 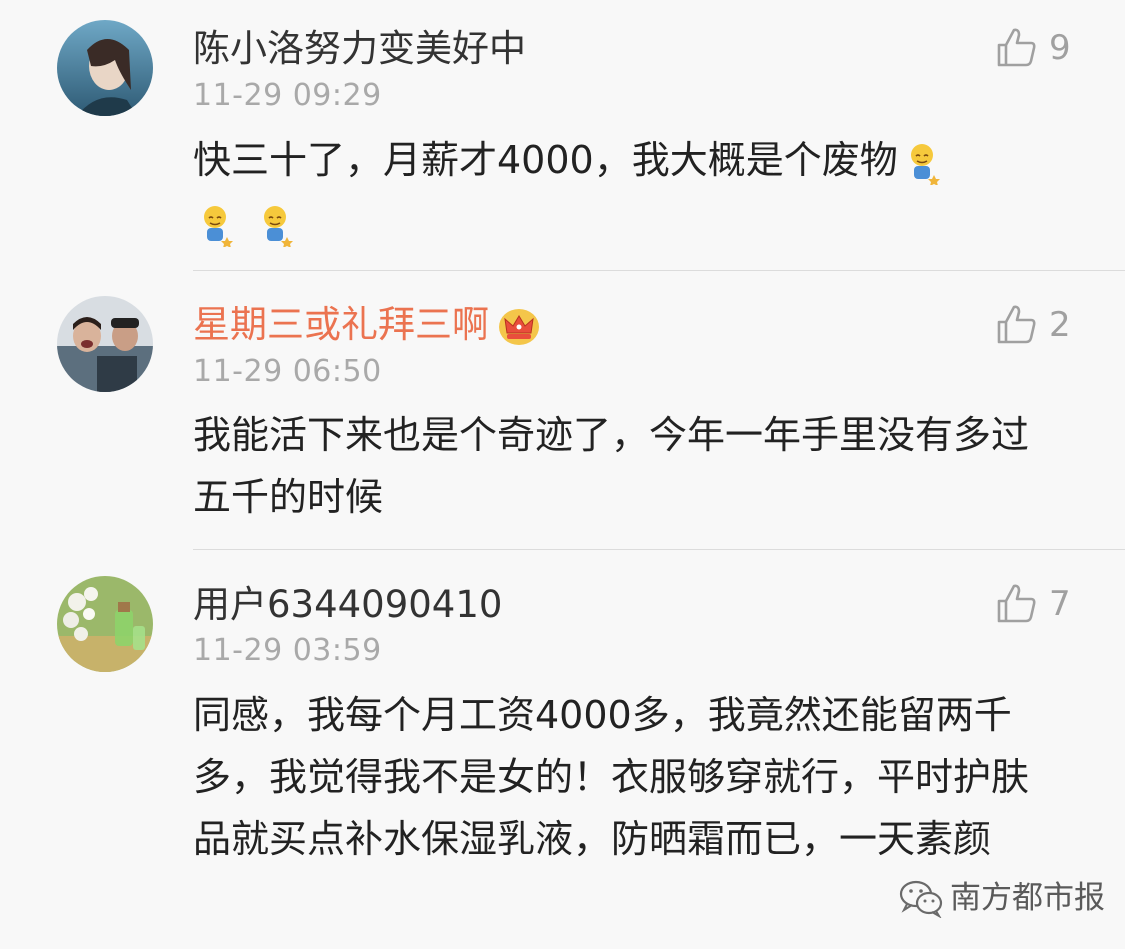 I want to click on username: 星期三或礼拜三啊, so click(x=367, y=325).